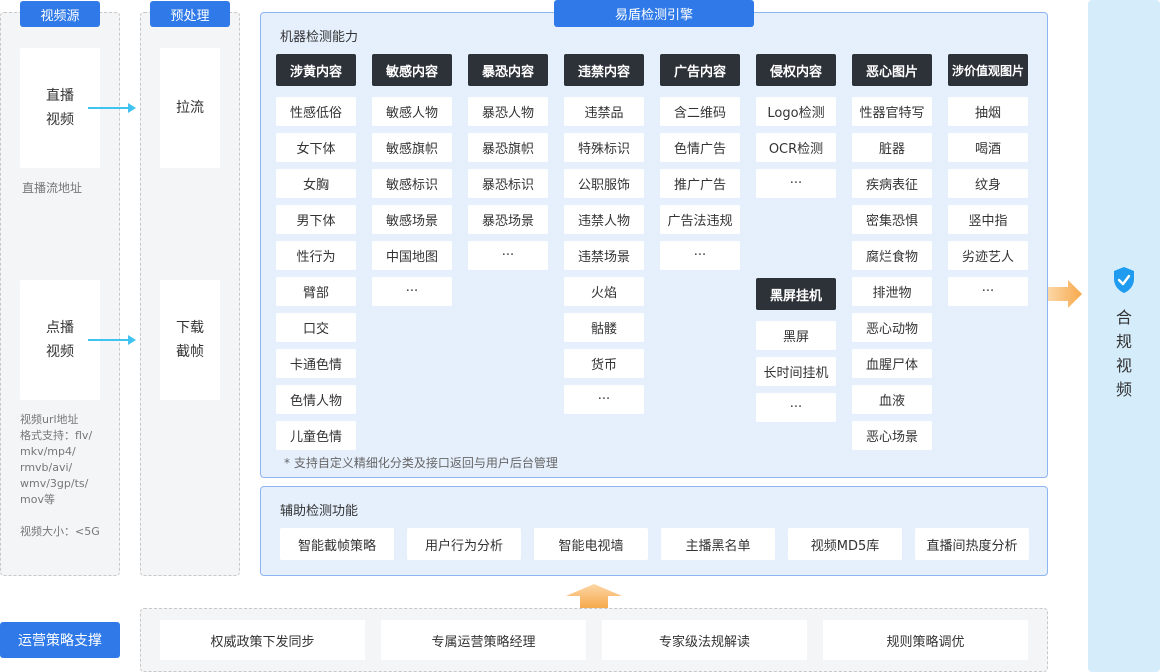  What do you see at coordinates (1123, 341) in the screenshot?
I see `result-char: 规` at bounding box center [1123, 341].